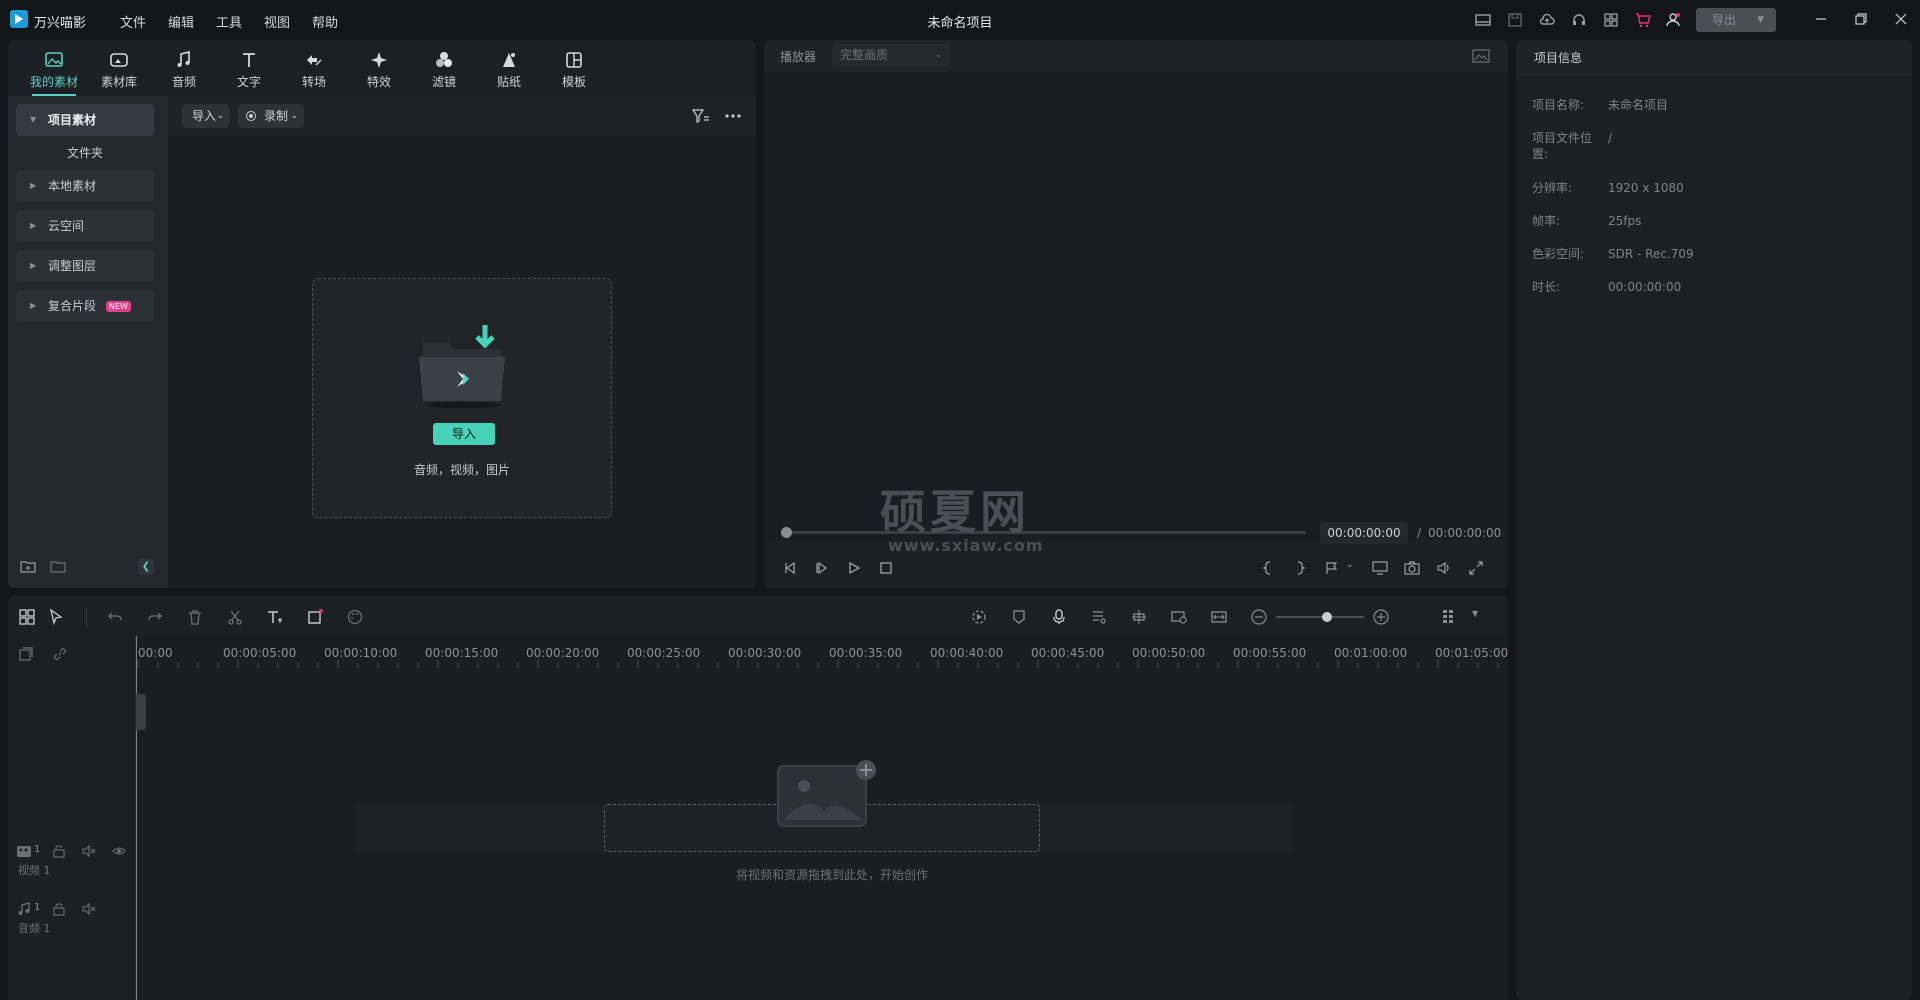 This screenshot has height=1000, width=1920. Describe the element at coordinates (1268, 568) in the screenshot. I see `mark-in-icon` at that location.